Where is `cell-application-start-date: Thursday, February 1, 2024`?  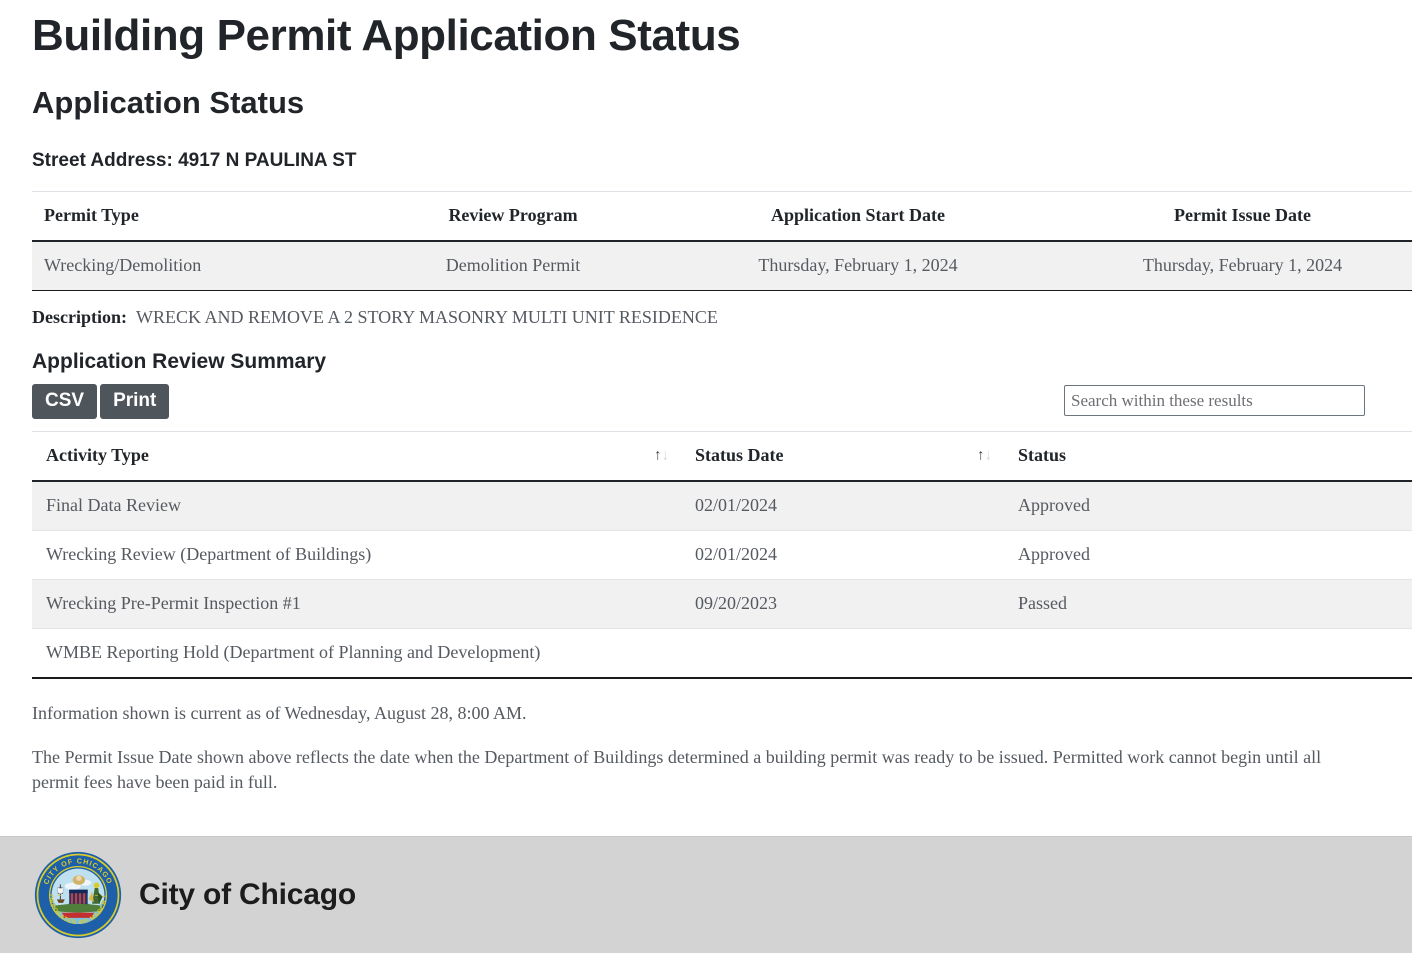
cell-application-start-date: Thursday, February 1, 2024 is located at coordinates (858, 265).